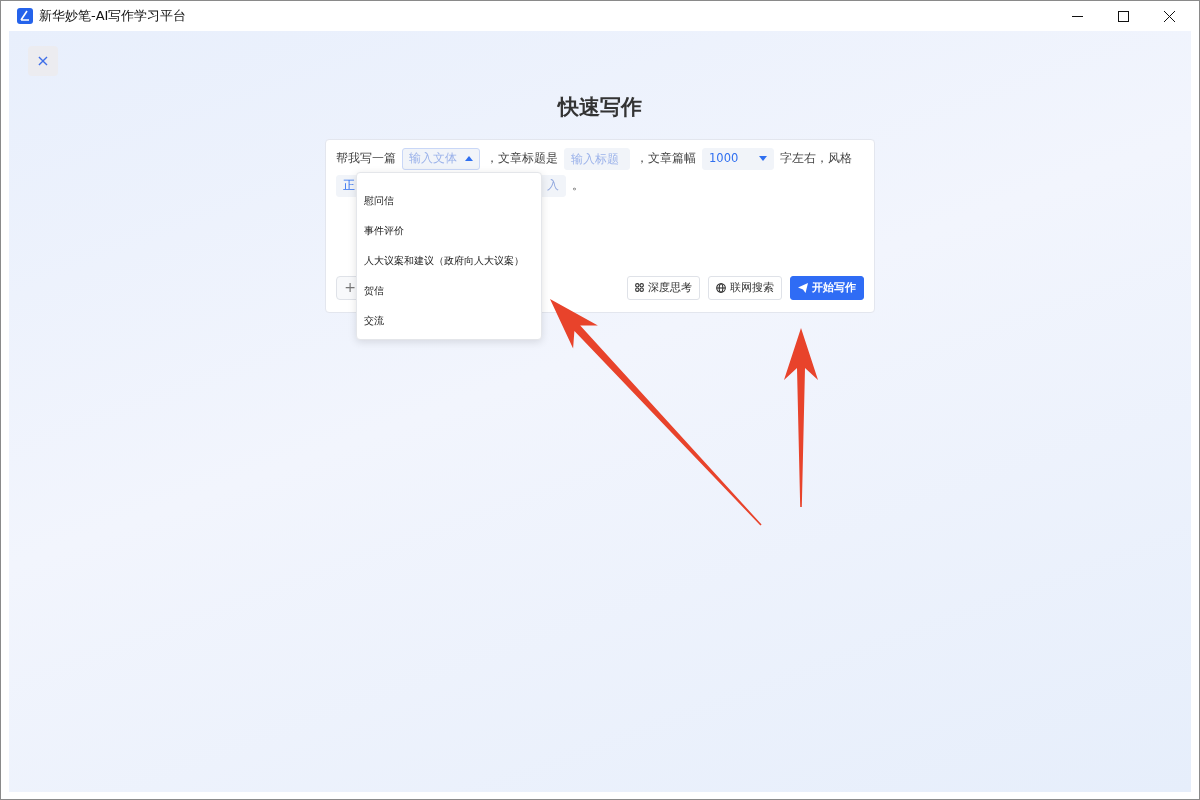  I want to click on dropdown-option: 交流, so click(449, 320).